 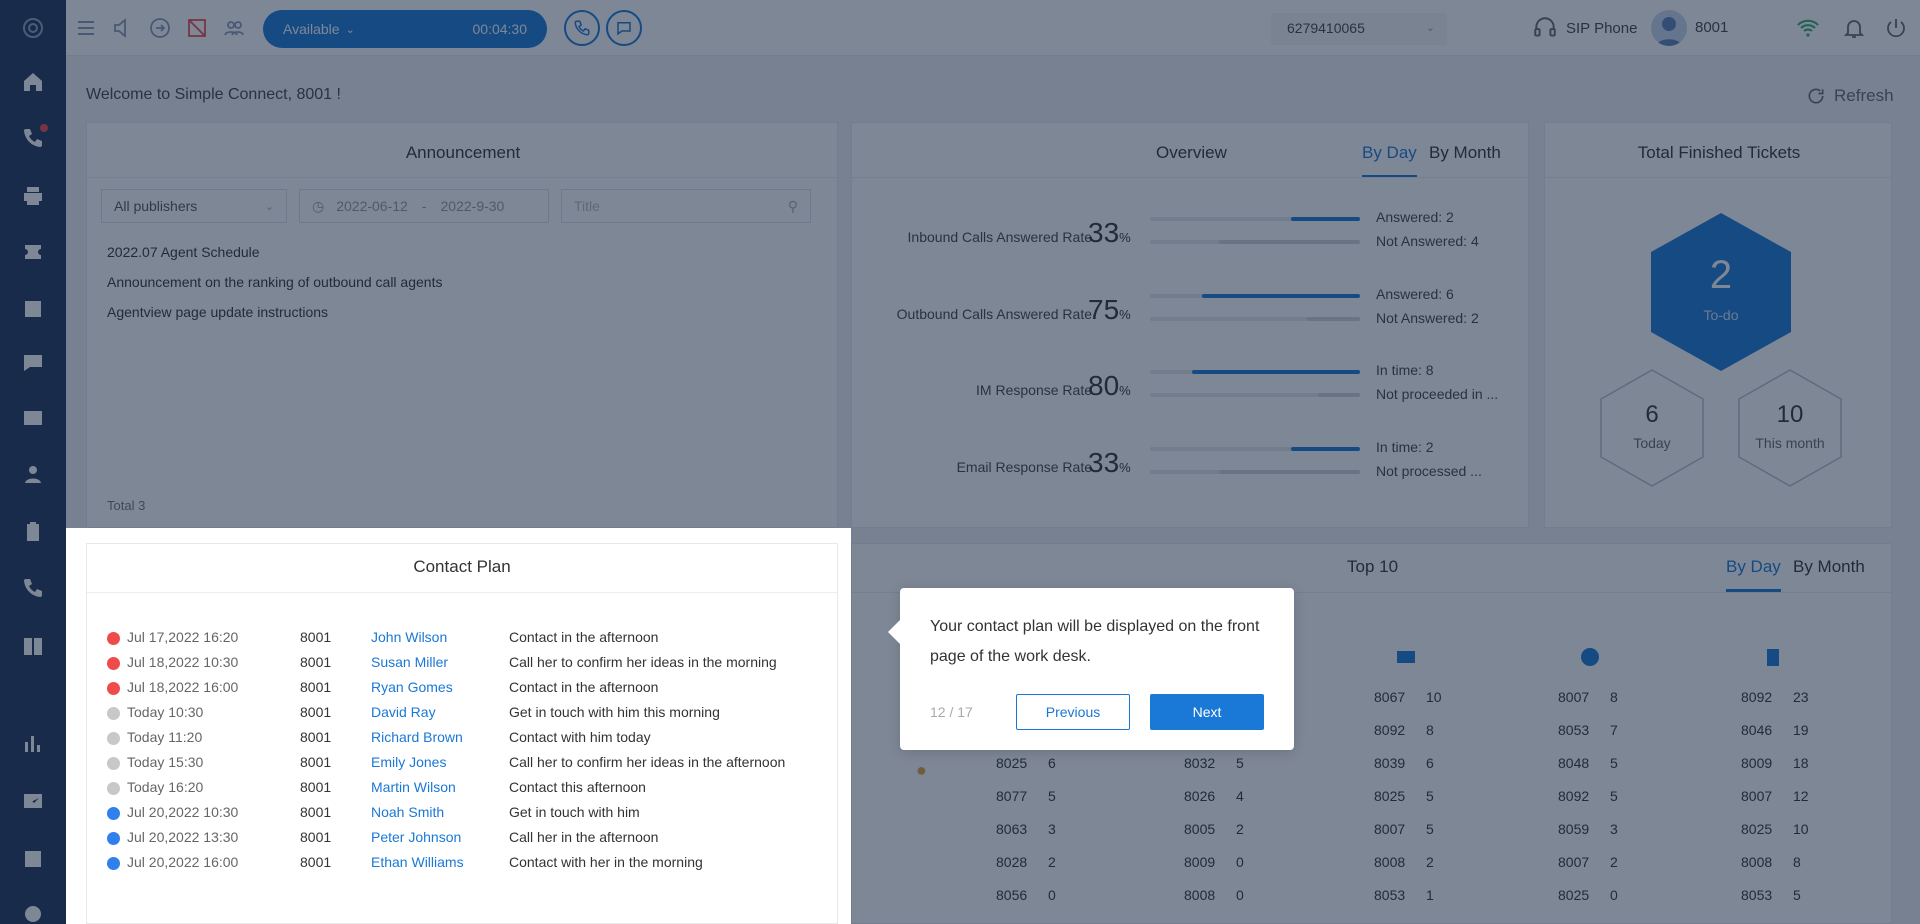 I want to click on contact-name-link: Ethan Williams, so click(x=417, y=862).